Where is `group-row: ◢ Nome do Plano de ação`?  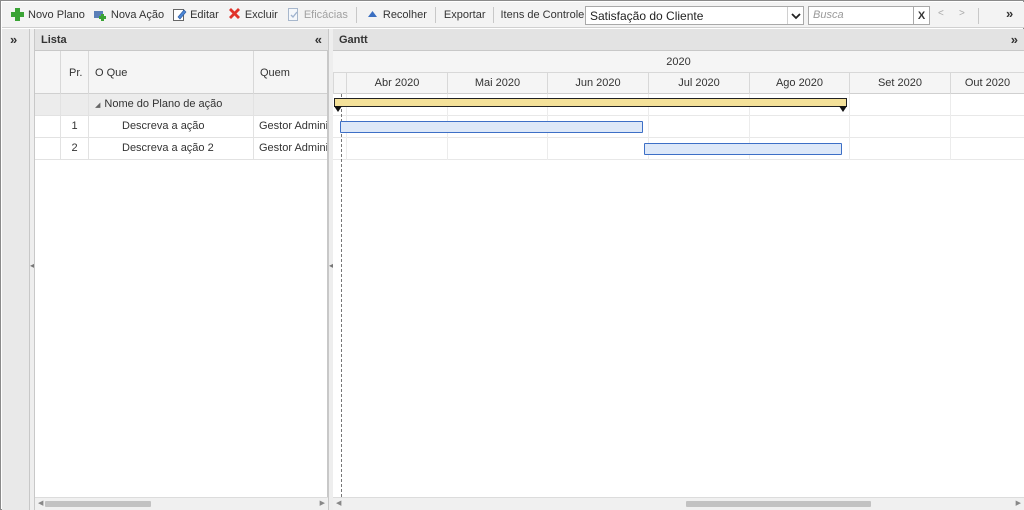 group-row: ◢ Nome do Plano de ação is located at coordinates (181, 105).